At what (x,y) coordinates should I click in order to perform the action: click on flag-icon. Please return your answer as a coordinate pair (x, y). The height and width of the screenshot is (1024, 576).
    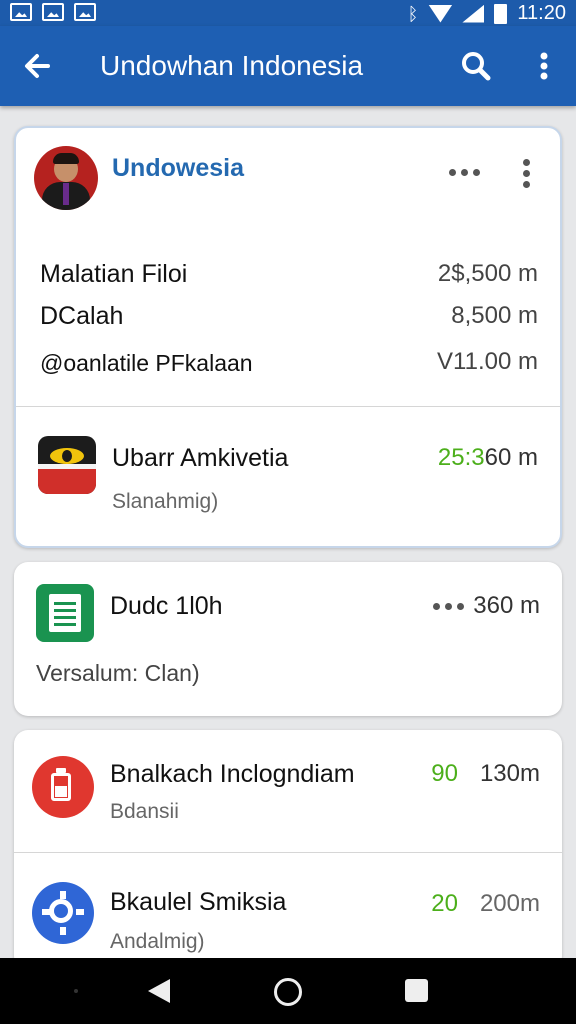
    Looking at the image, I should click on (67, 465).